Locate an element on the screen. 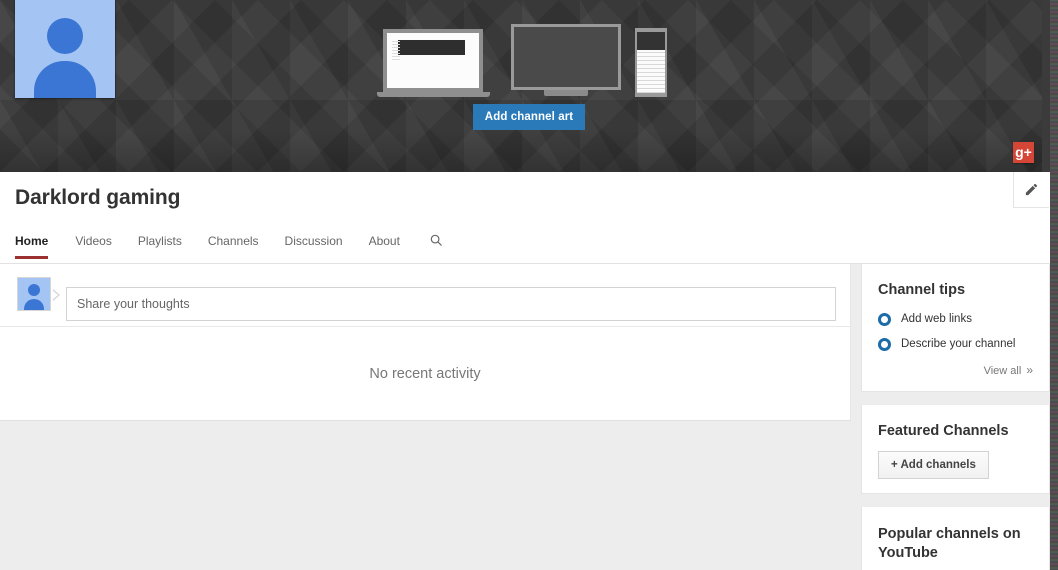 The image size is (1058, 570). tab-channels-label: Channels is located at coordinates (233, 241).